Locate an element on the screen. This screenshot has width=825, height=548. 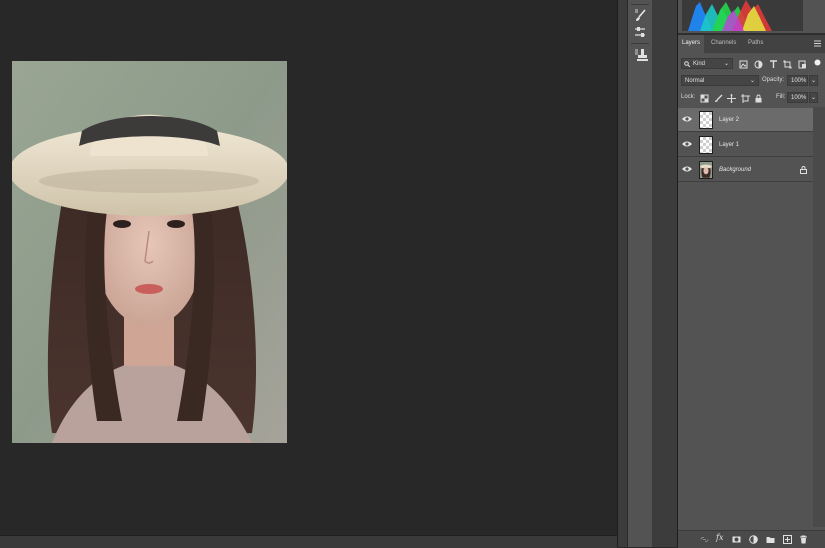
mask-icon is located at coordinates (736, 539).